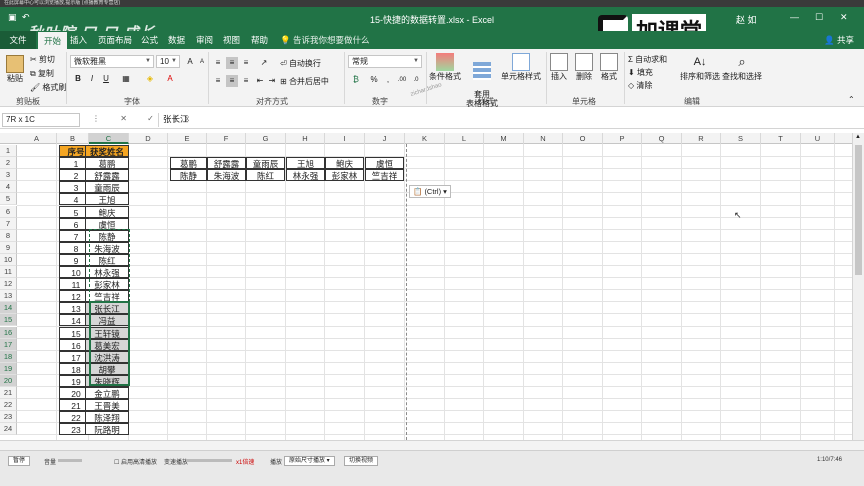 The height and width of the screenshot is (486, 864). What do you see at coordinates (374, 80) in the screenshot?
I see `percent-button: %` at bounding box center [374, 80].